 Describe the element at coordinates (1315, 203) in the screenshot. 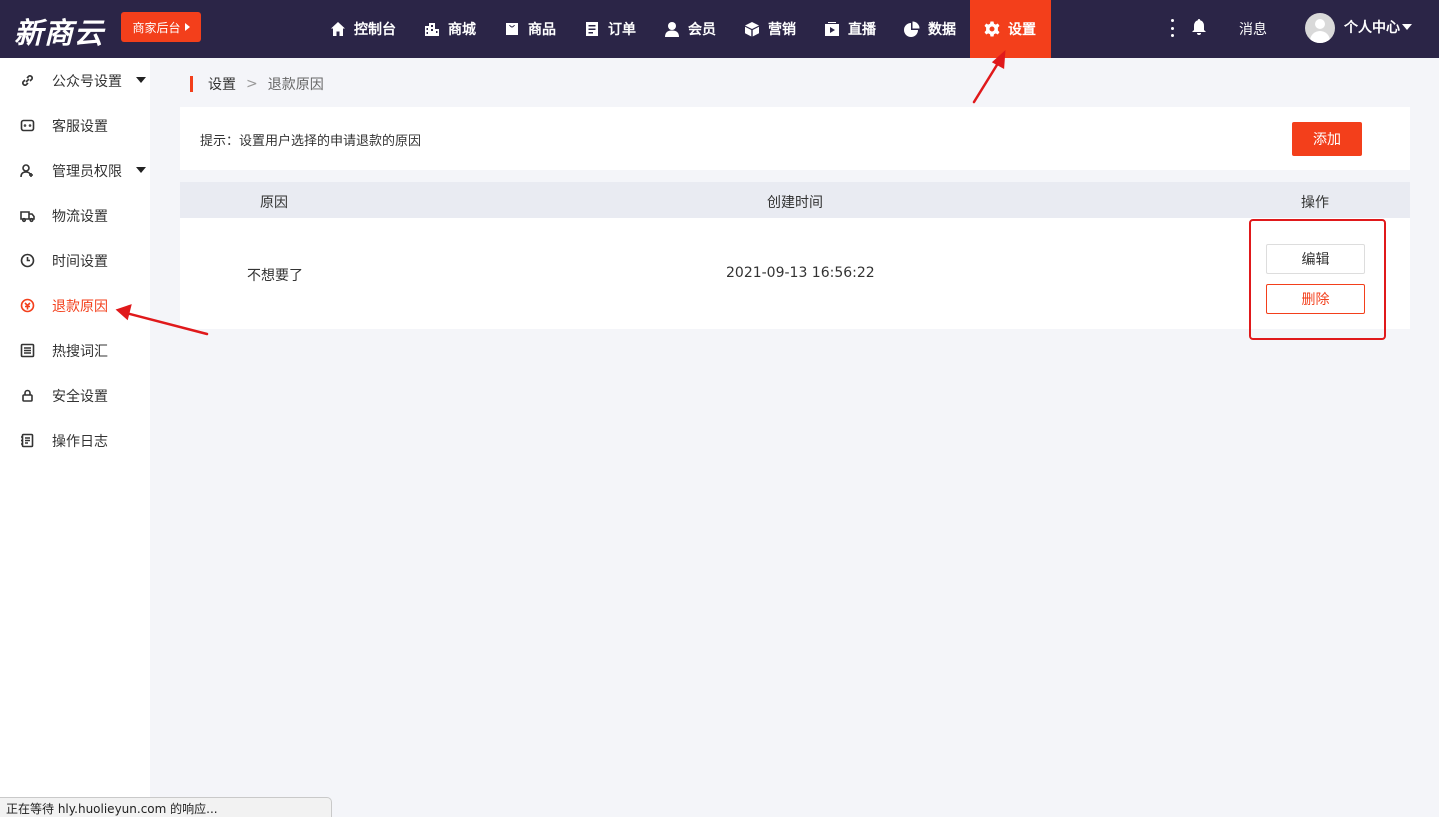

I see `column-header-actions: 操作` at that location.